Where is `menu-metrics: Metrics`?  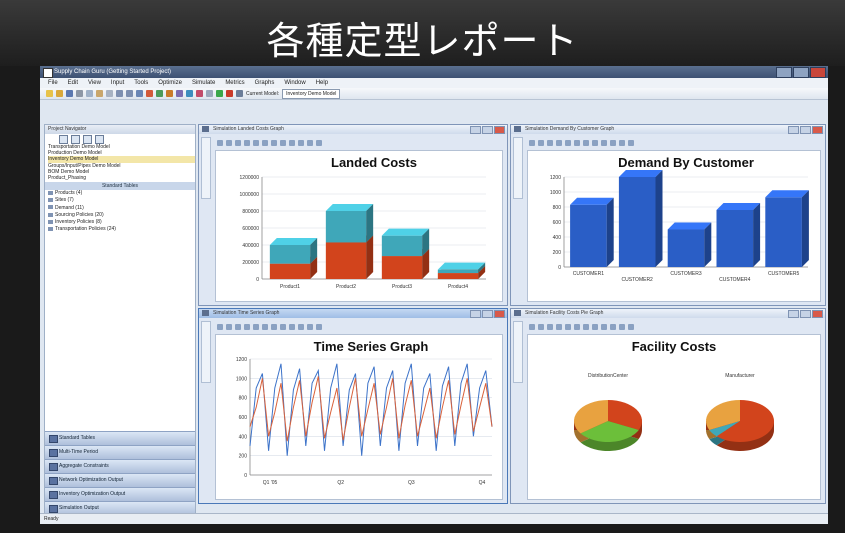
menu-metrics: Metrics is located at coordinates (234, 83).